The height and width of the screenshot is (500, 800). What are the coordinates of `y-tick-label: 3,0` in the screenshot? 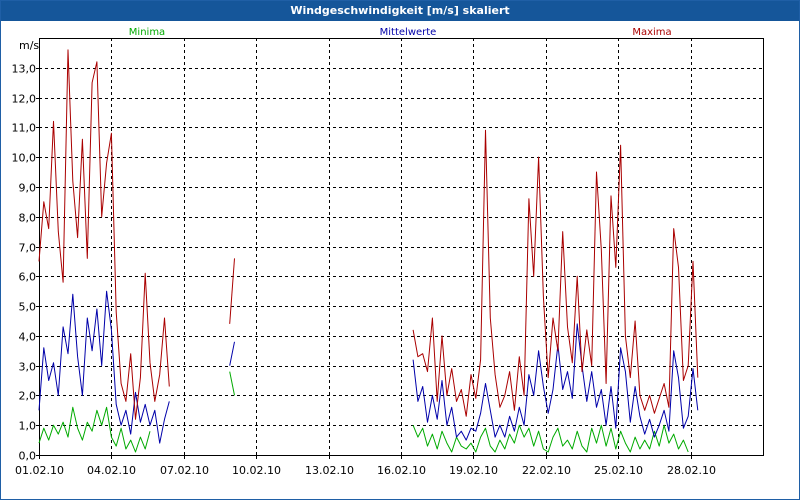 It's located at (28, 367).